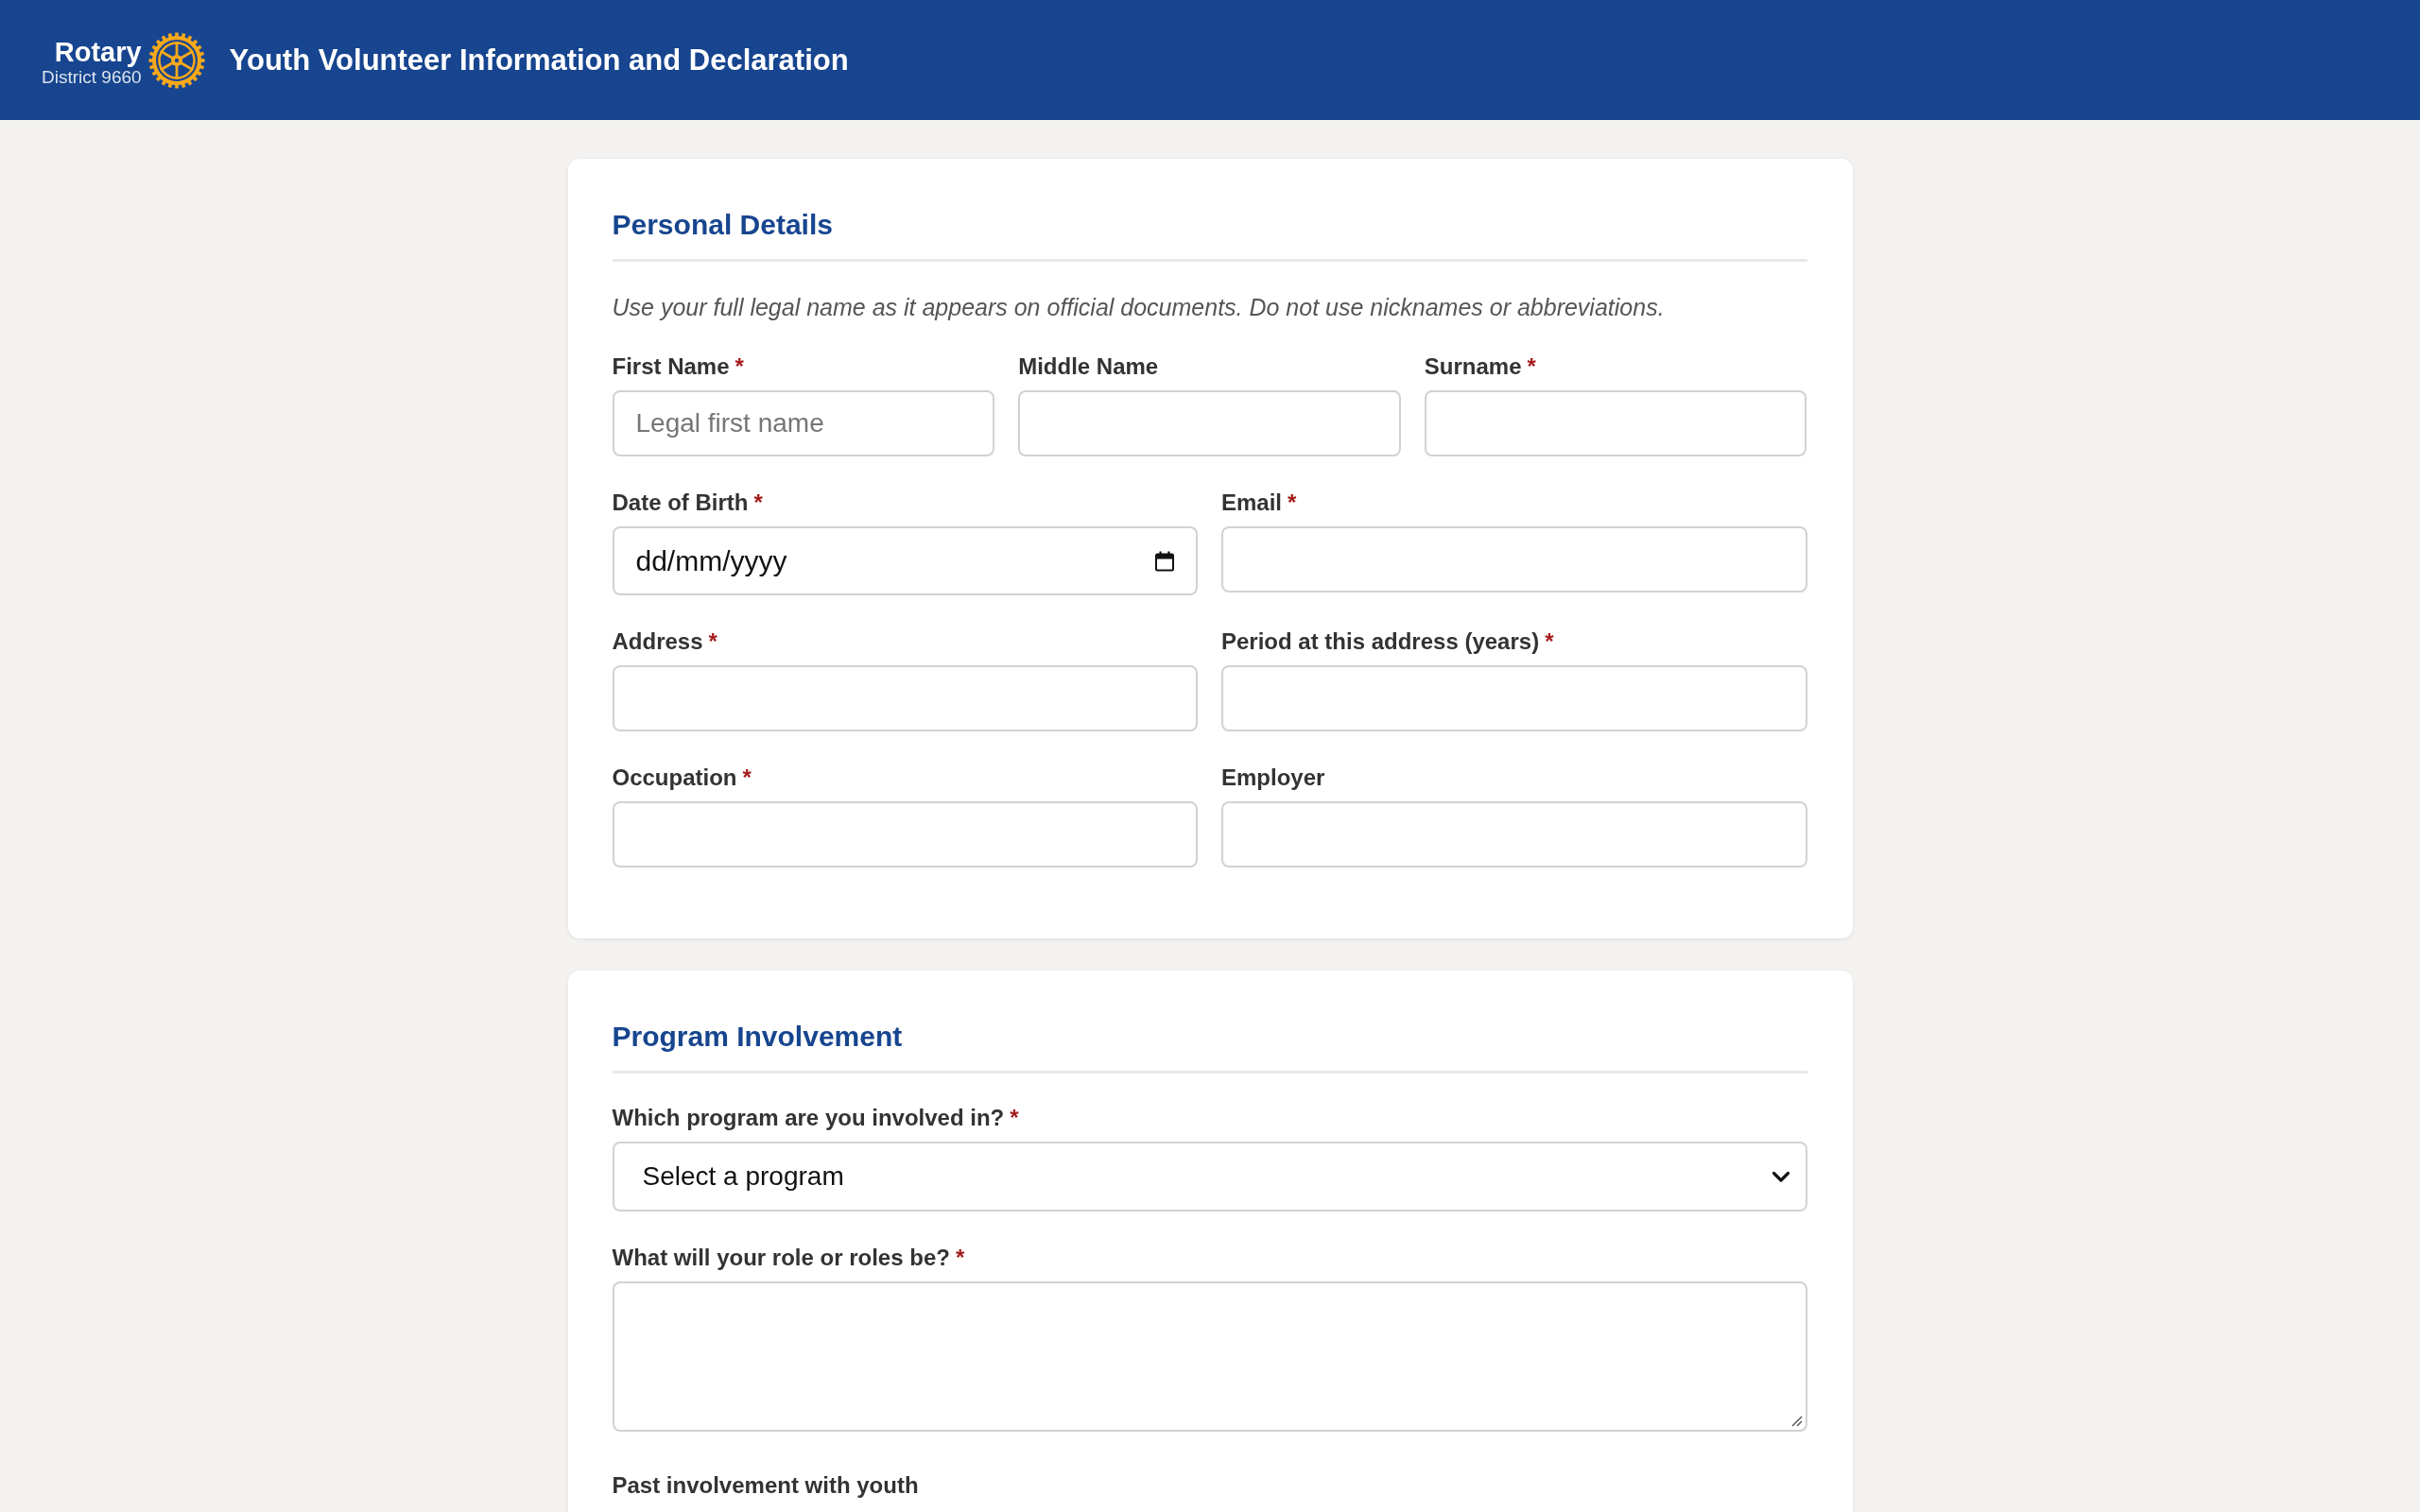 The width and height of the screenshot is (2420, 1512). I want to click on gear-wheel-icon, so click(176, 60).